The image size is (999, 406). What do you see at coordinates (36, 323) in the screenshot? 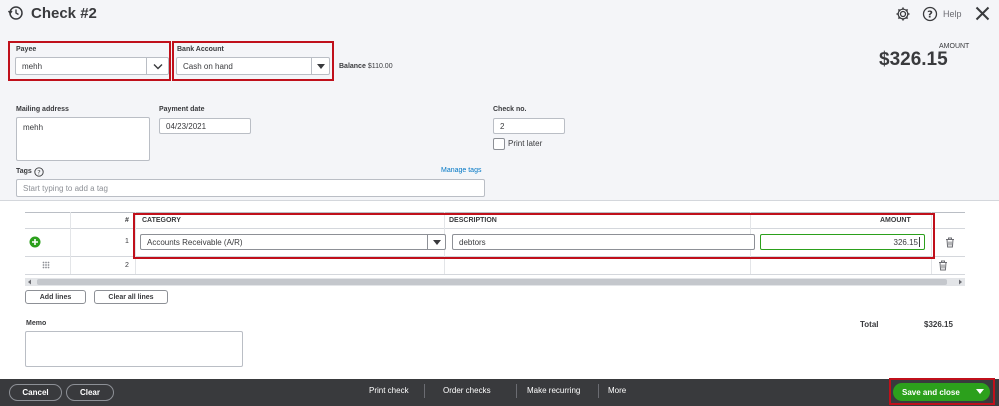
I see `memo-label: Memo` at bounding box center [36, 323].